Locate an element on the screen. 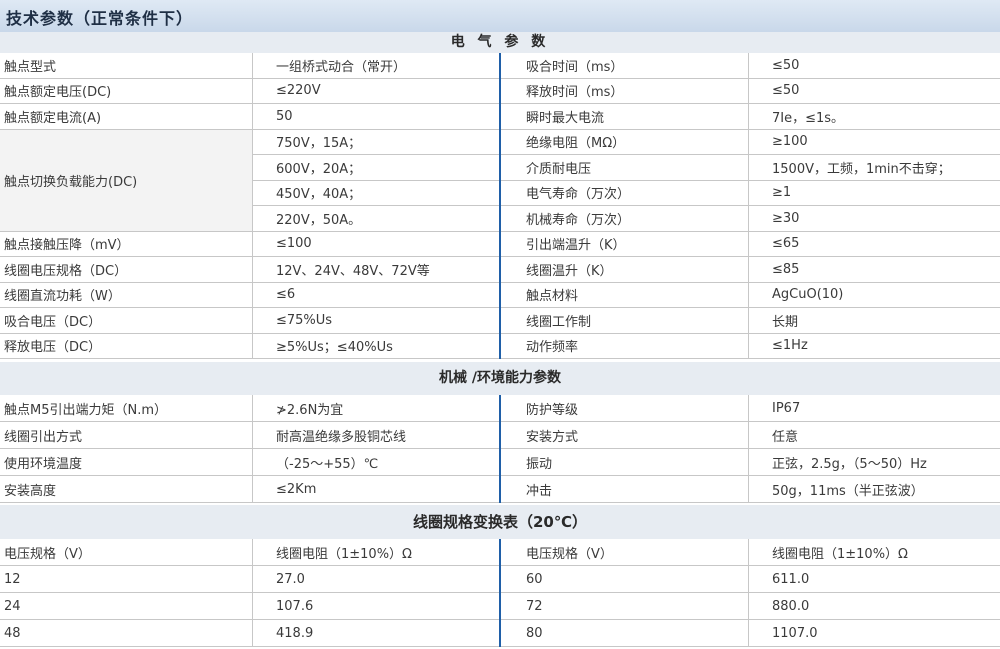 The height and width of the screenshot is (649, 1000). table-cell: 触点M5引出端力矩（N.m） is located at coordinates (86, 410).